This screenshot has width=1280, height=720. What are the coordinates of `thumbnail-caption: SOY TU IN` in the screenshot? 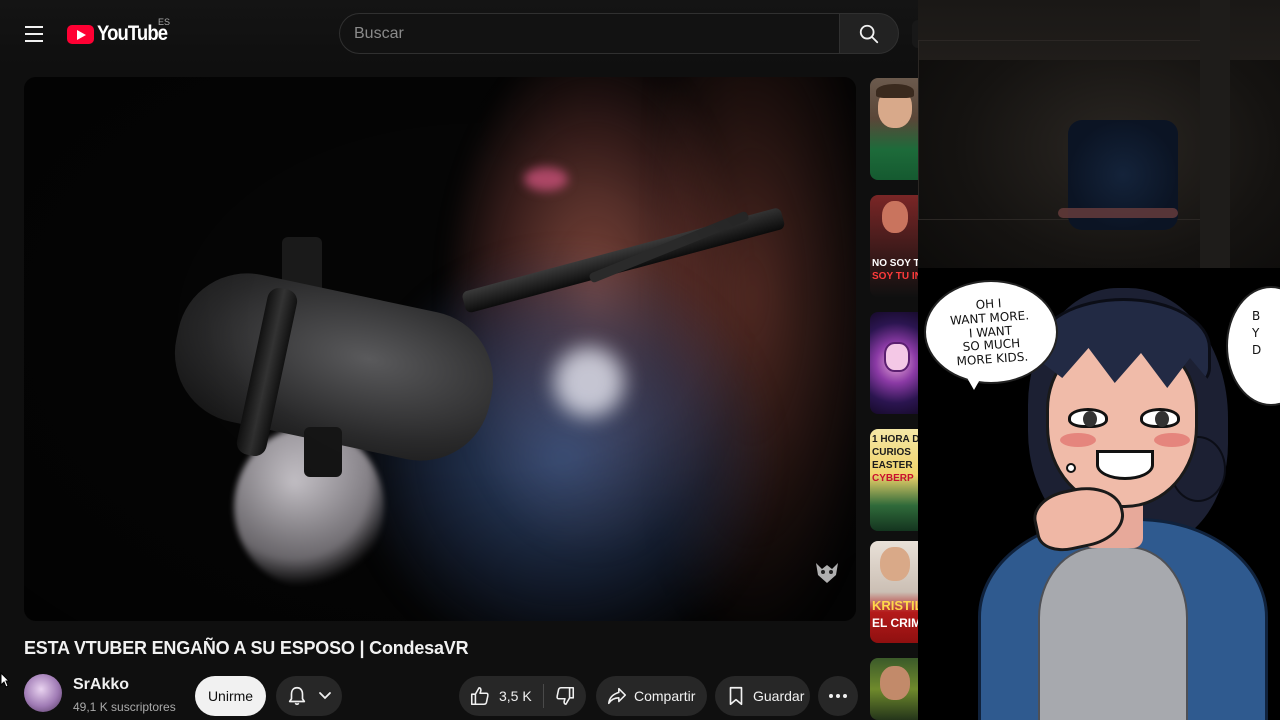 It's located at (895, 276).